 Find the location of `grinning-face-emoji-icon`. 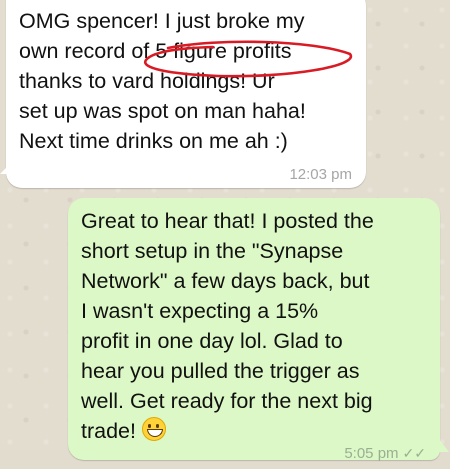

grinning-face-emoji-icon is located at coordinates (153, 429).